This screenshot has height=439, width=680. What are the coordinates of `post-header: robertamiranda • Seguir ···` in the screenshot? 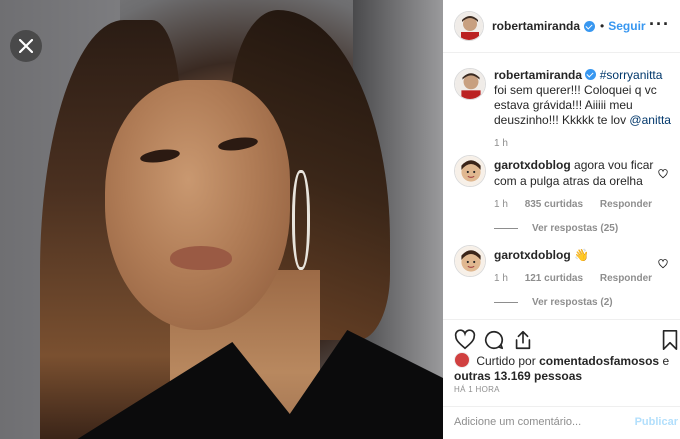 It's located at (561, 26).